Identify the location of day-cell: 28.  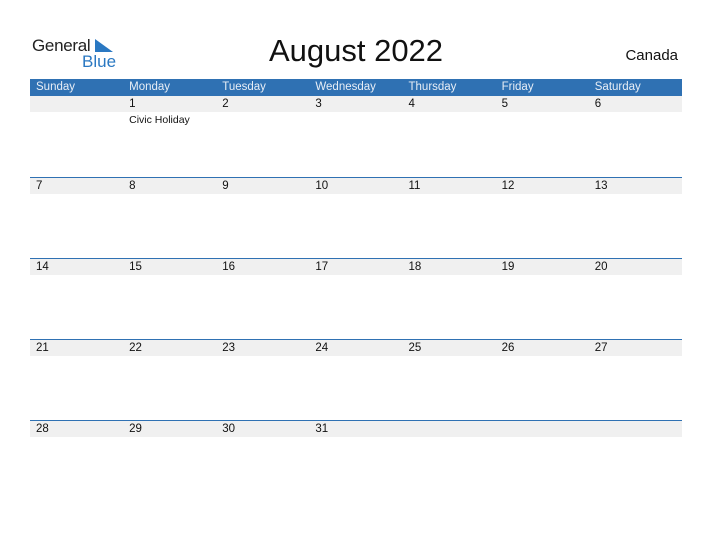
(76, 429).